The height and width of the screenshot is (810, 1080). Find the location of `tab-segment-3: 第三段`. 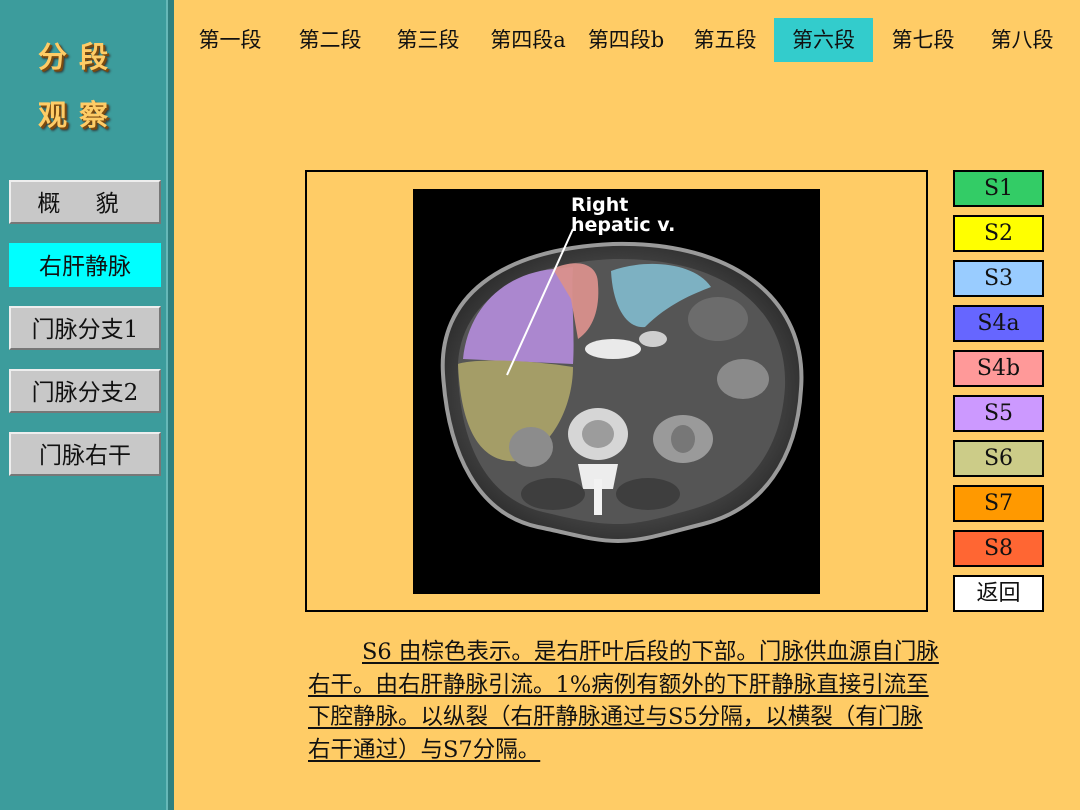

tab-segment-3: 第三段 is located at coordinates (428, 40).